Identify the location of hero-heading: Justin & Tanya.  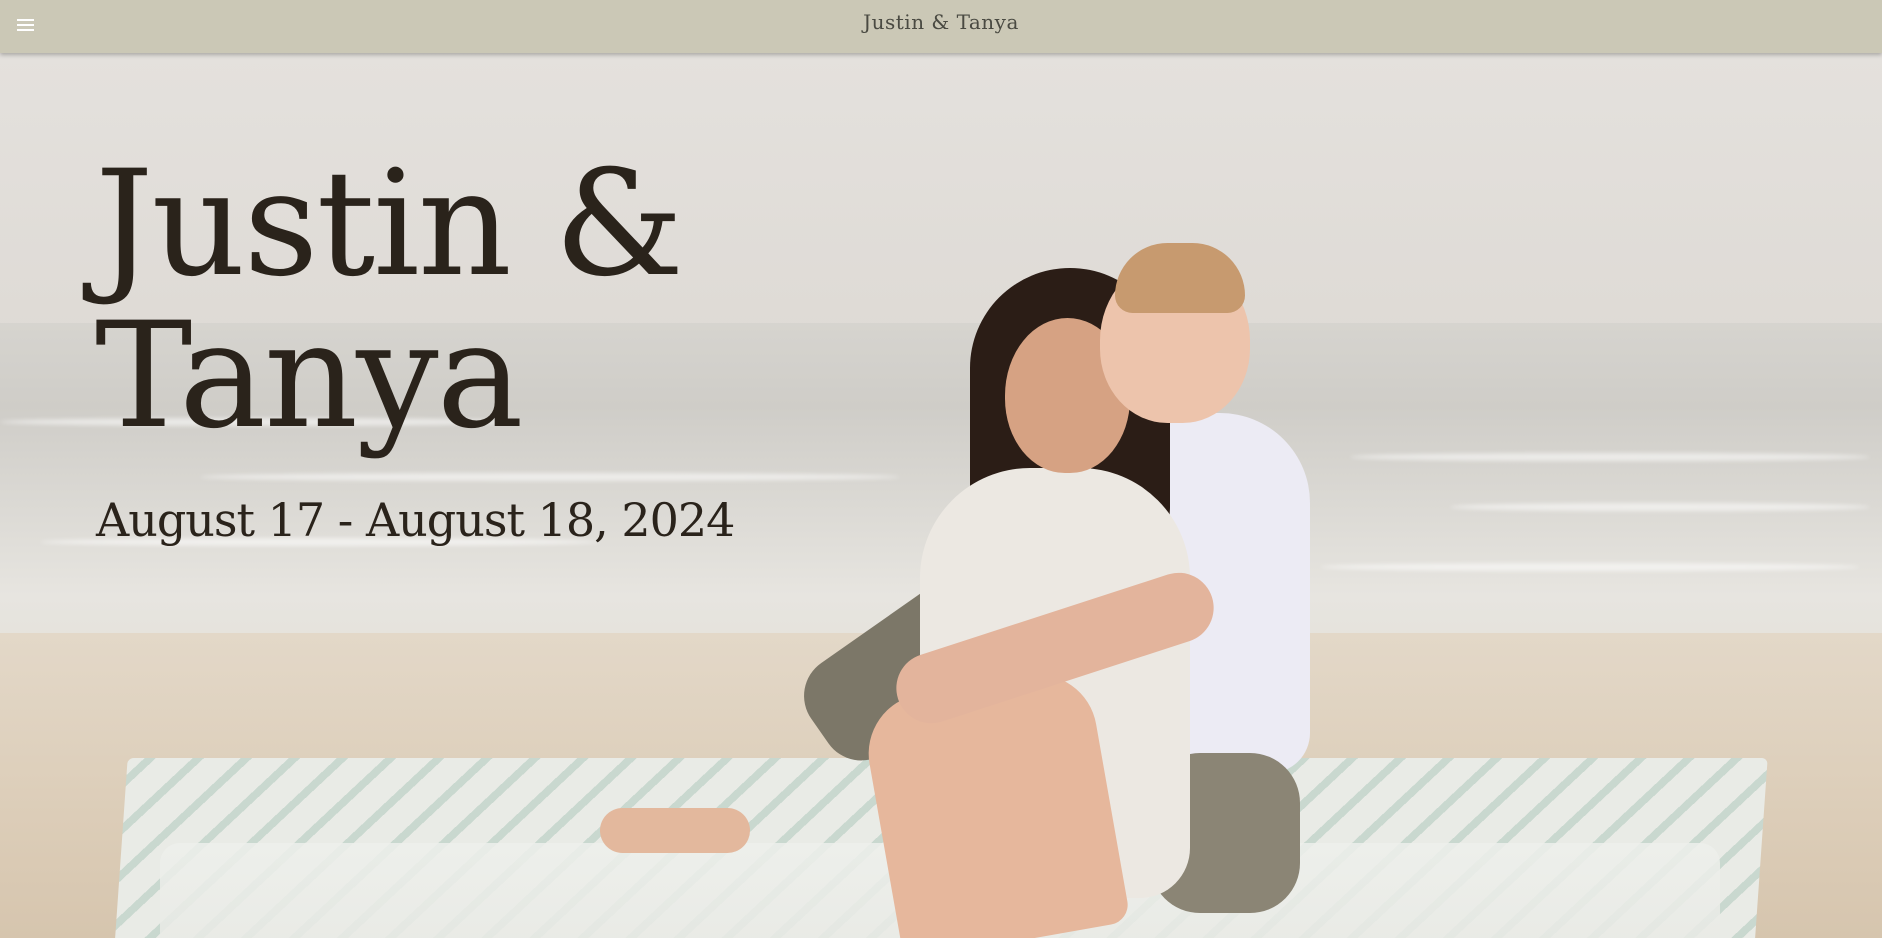
(395, 300).